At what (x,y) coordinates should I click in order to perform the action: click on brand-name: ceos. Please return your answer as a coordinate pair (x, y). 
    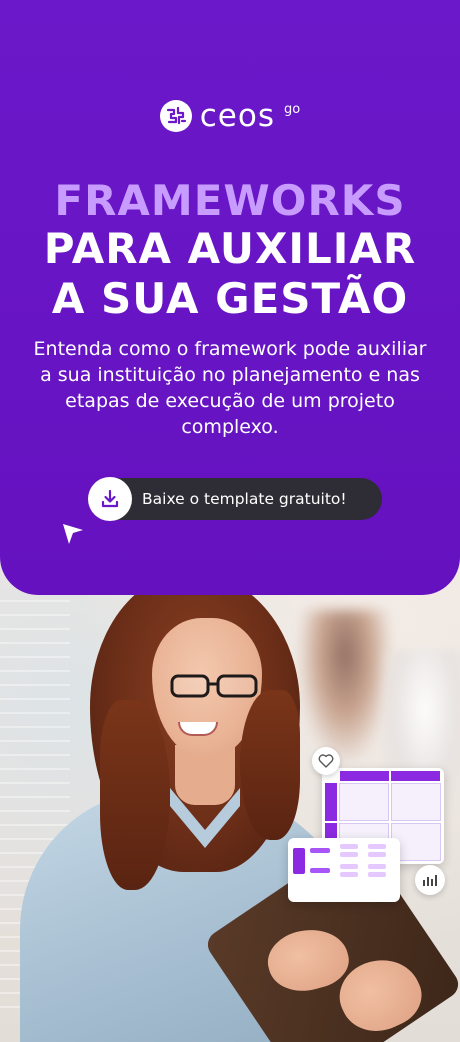
    Looking at the image, I should click on (237, 115).